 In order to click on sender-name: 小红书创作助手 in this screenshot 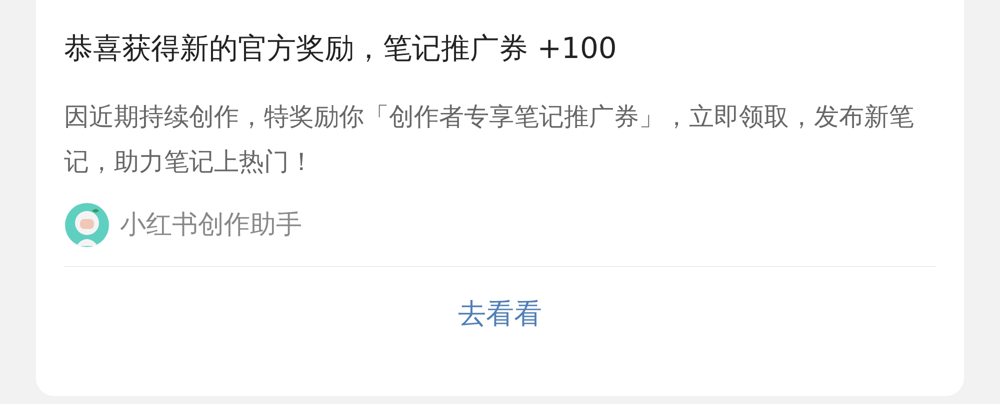, I will do `click(211, 225)`.